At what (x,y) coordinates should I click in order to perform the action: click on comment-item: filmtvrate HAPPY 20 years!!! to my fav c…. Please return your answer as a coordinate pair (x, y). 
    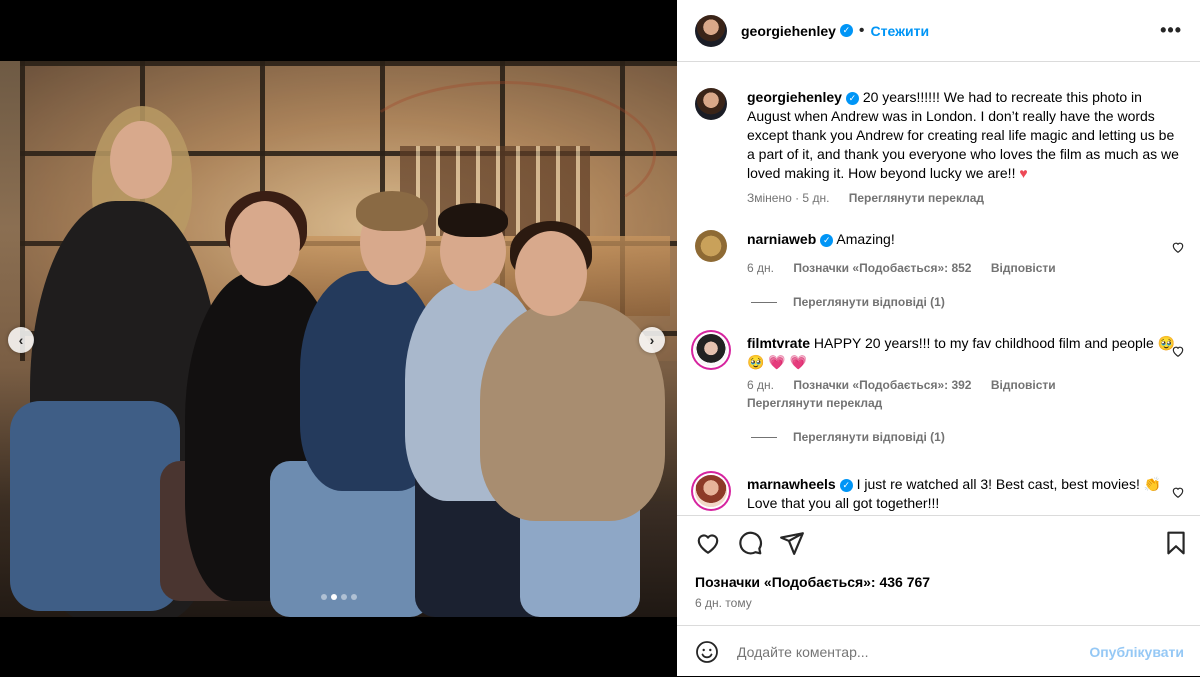
    Looking at the image, I should click on (940, 389).